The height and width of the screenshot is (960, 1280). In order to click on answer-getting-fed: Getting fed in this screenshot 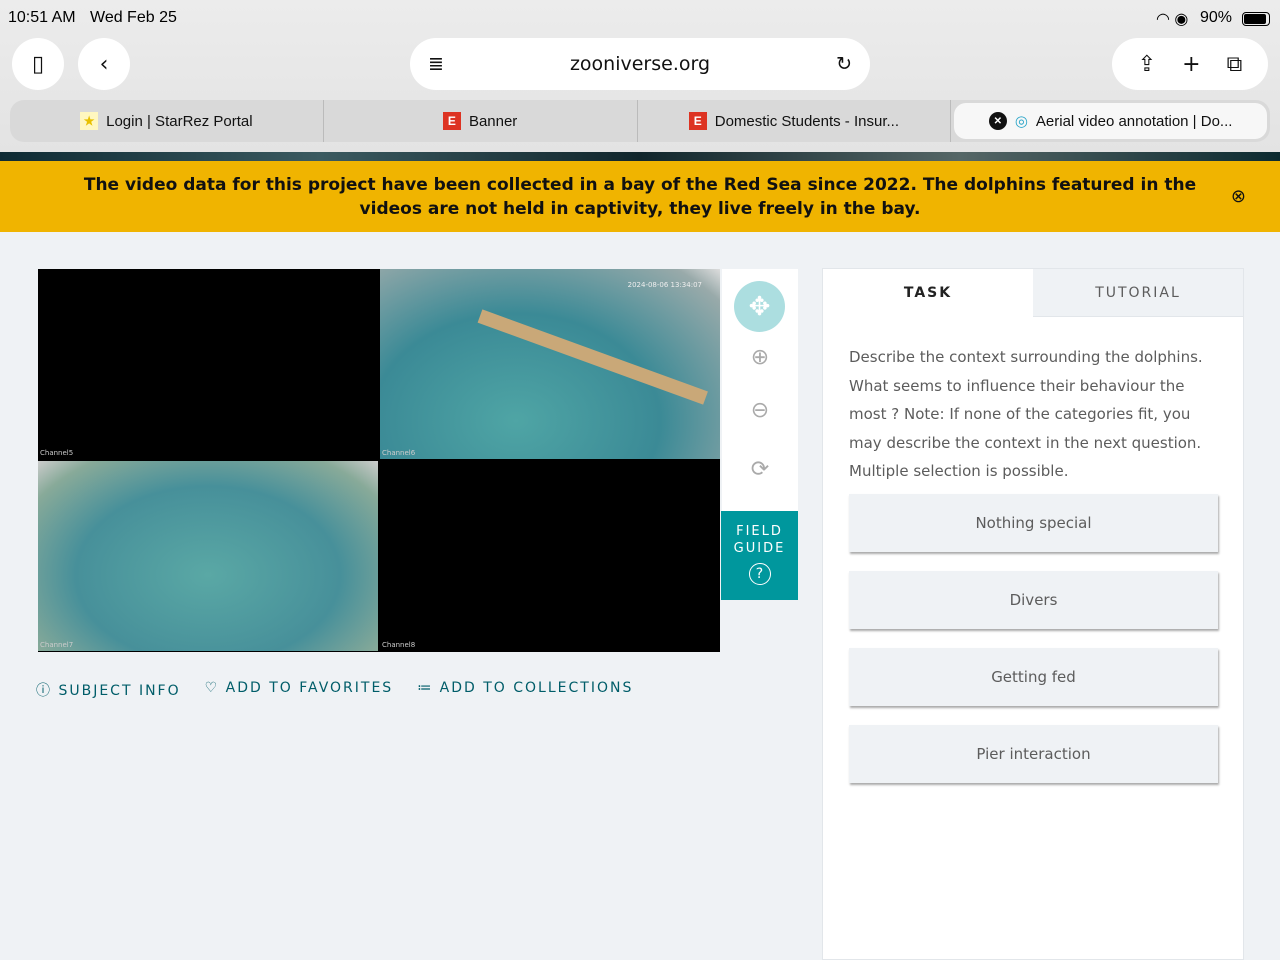, I will do `click(1033, 676)`.